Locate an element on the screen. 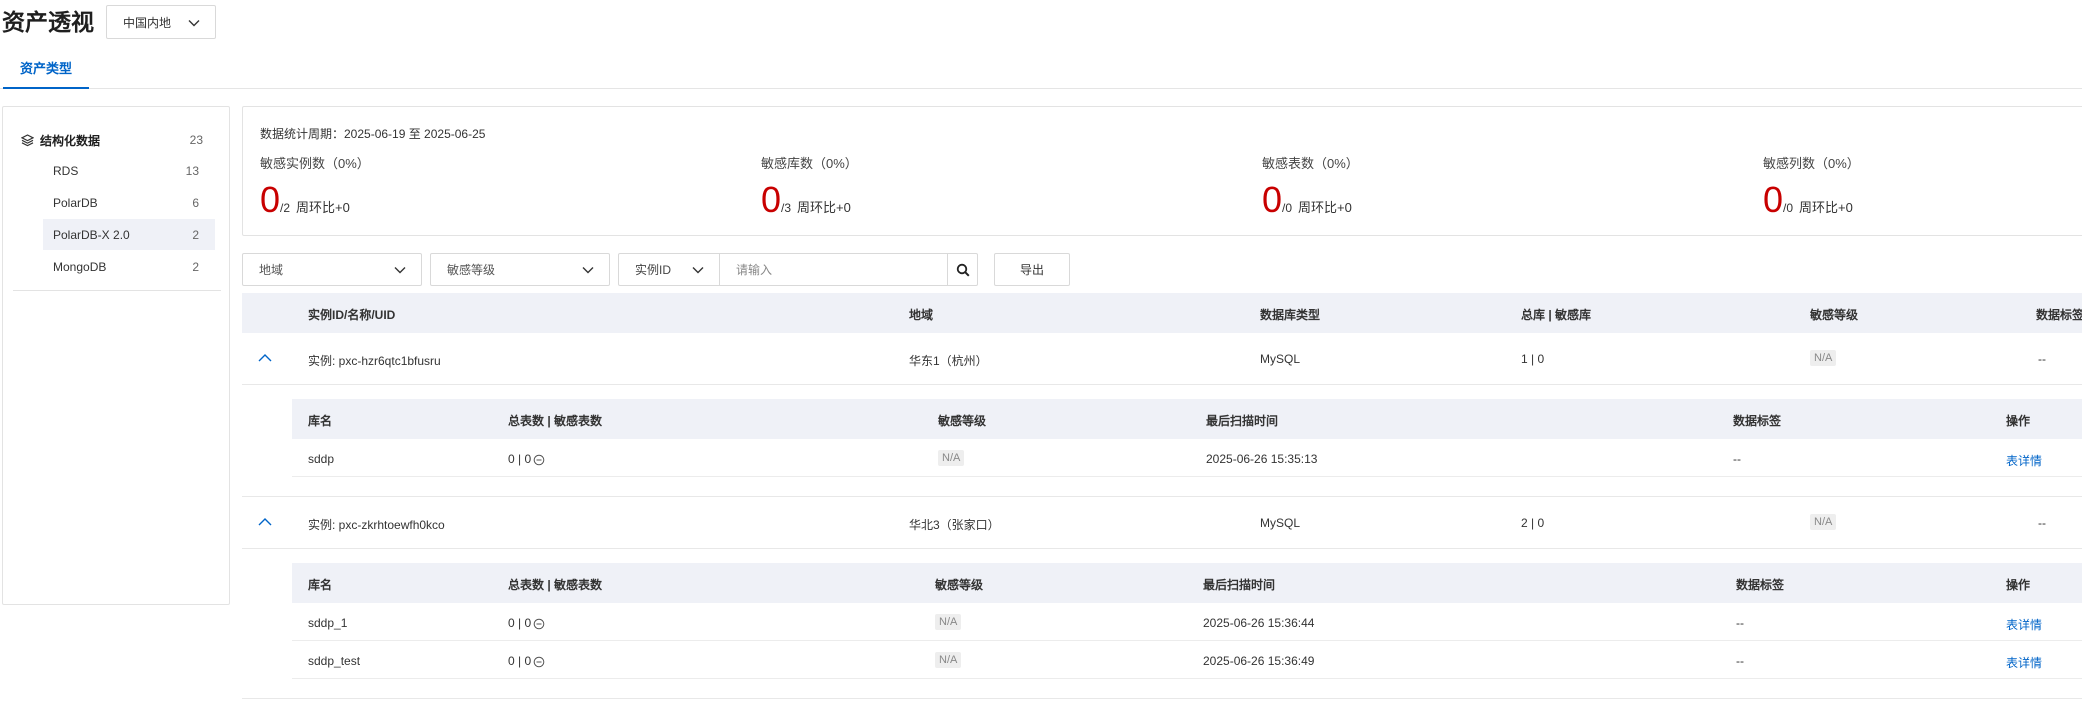 This screenshot has height=702, width=2082. stat-label: 敏感库数（0%） is located at coordinates (809, 163).